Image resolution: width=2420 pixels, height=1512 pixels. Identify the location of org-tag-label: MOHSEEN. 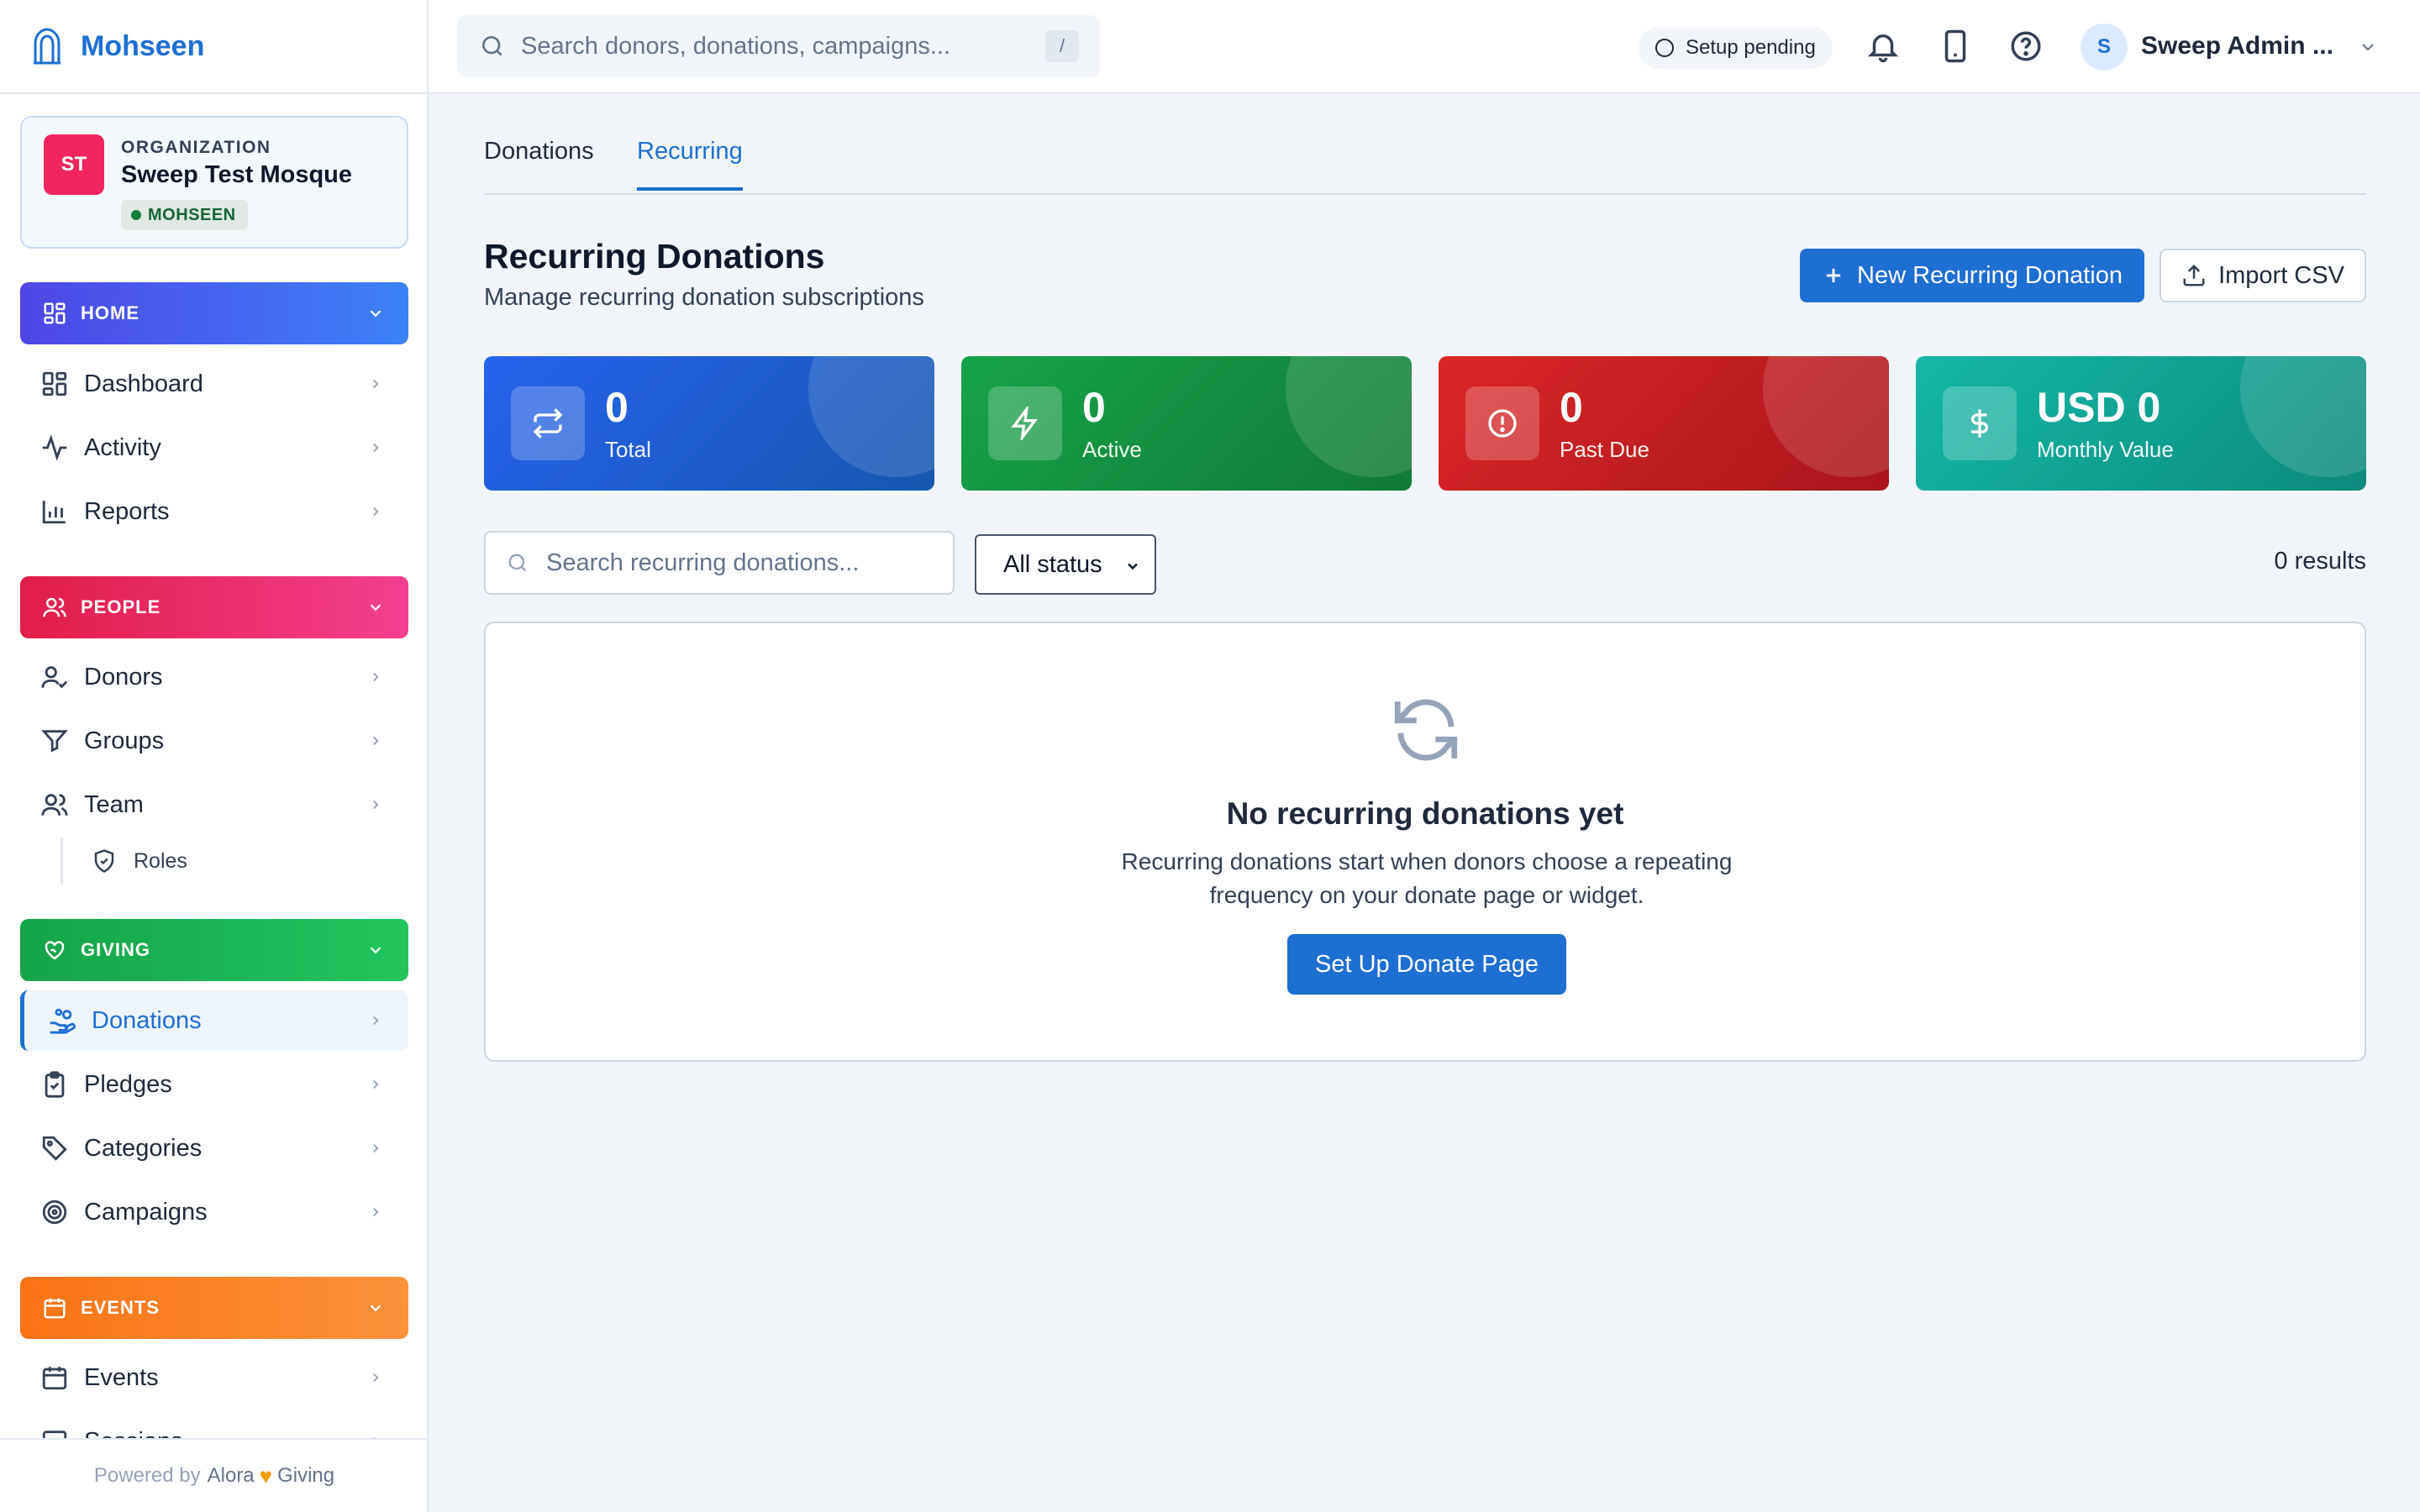
(192, 214).